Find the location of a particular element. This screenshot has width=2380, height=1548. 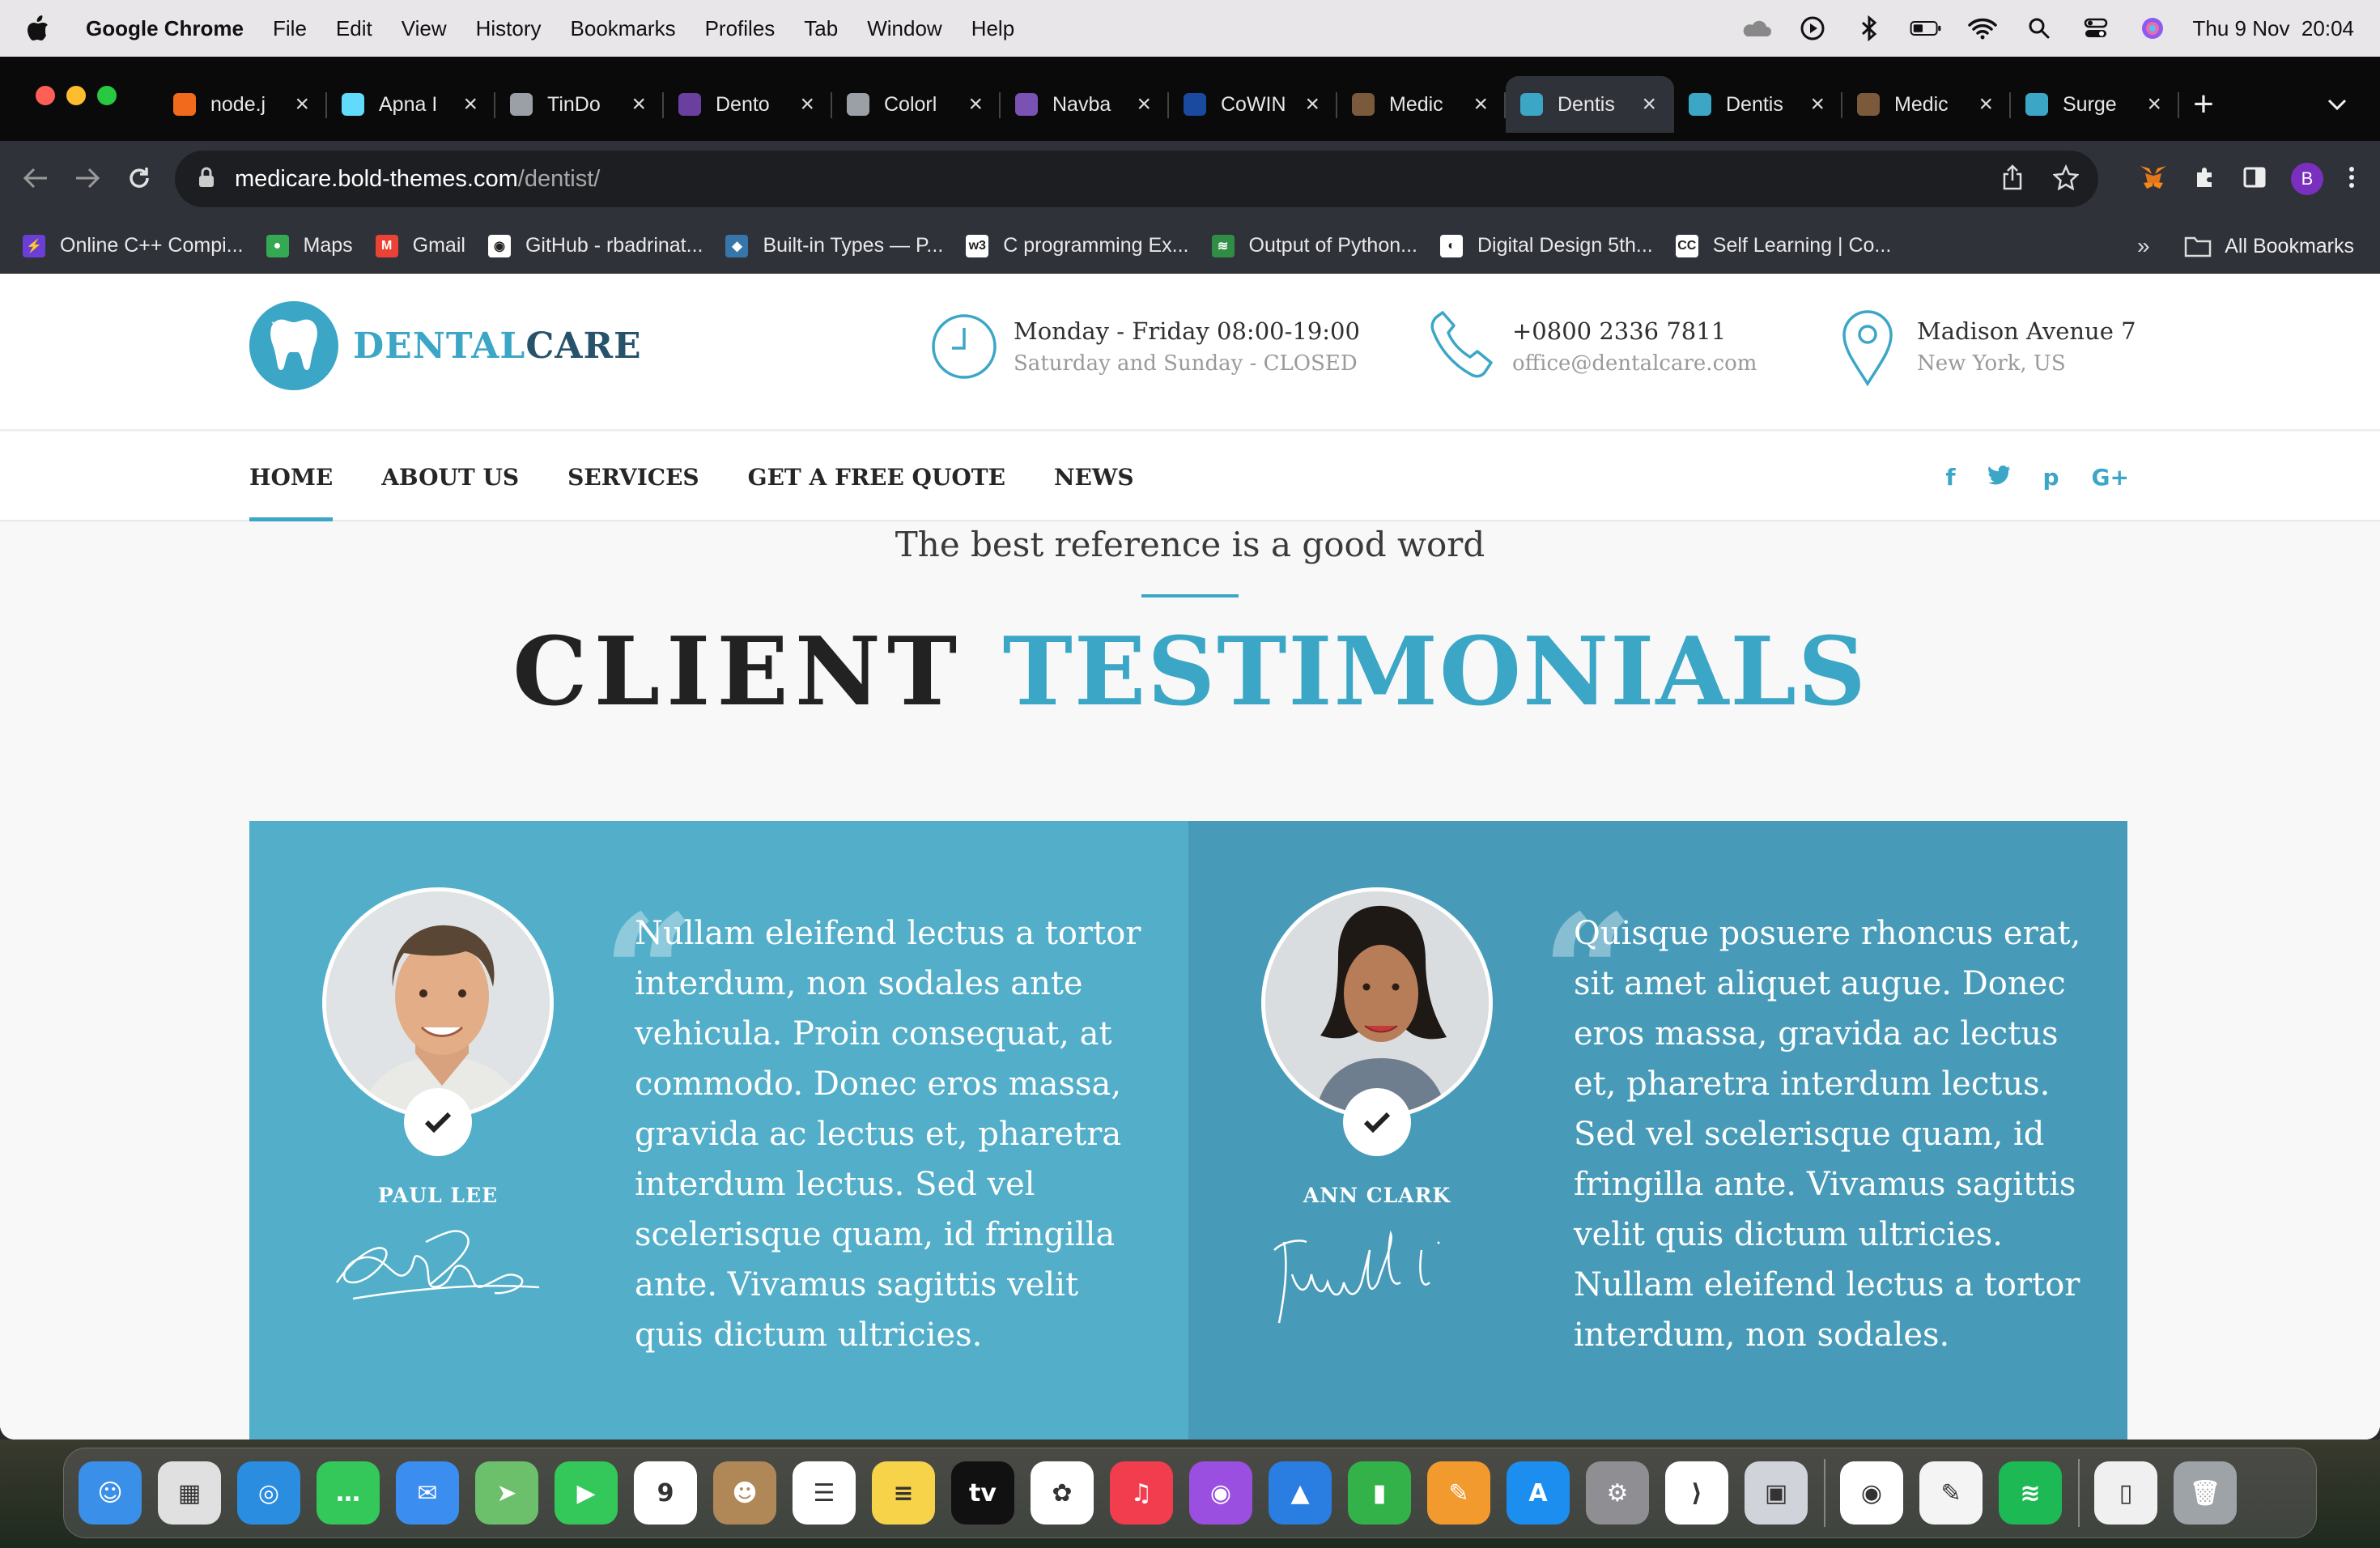

browser-tab: Colorl × is located at coordinates (917, 105).